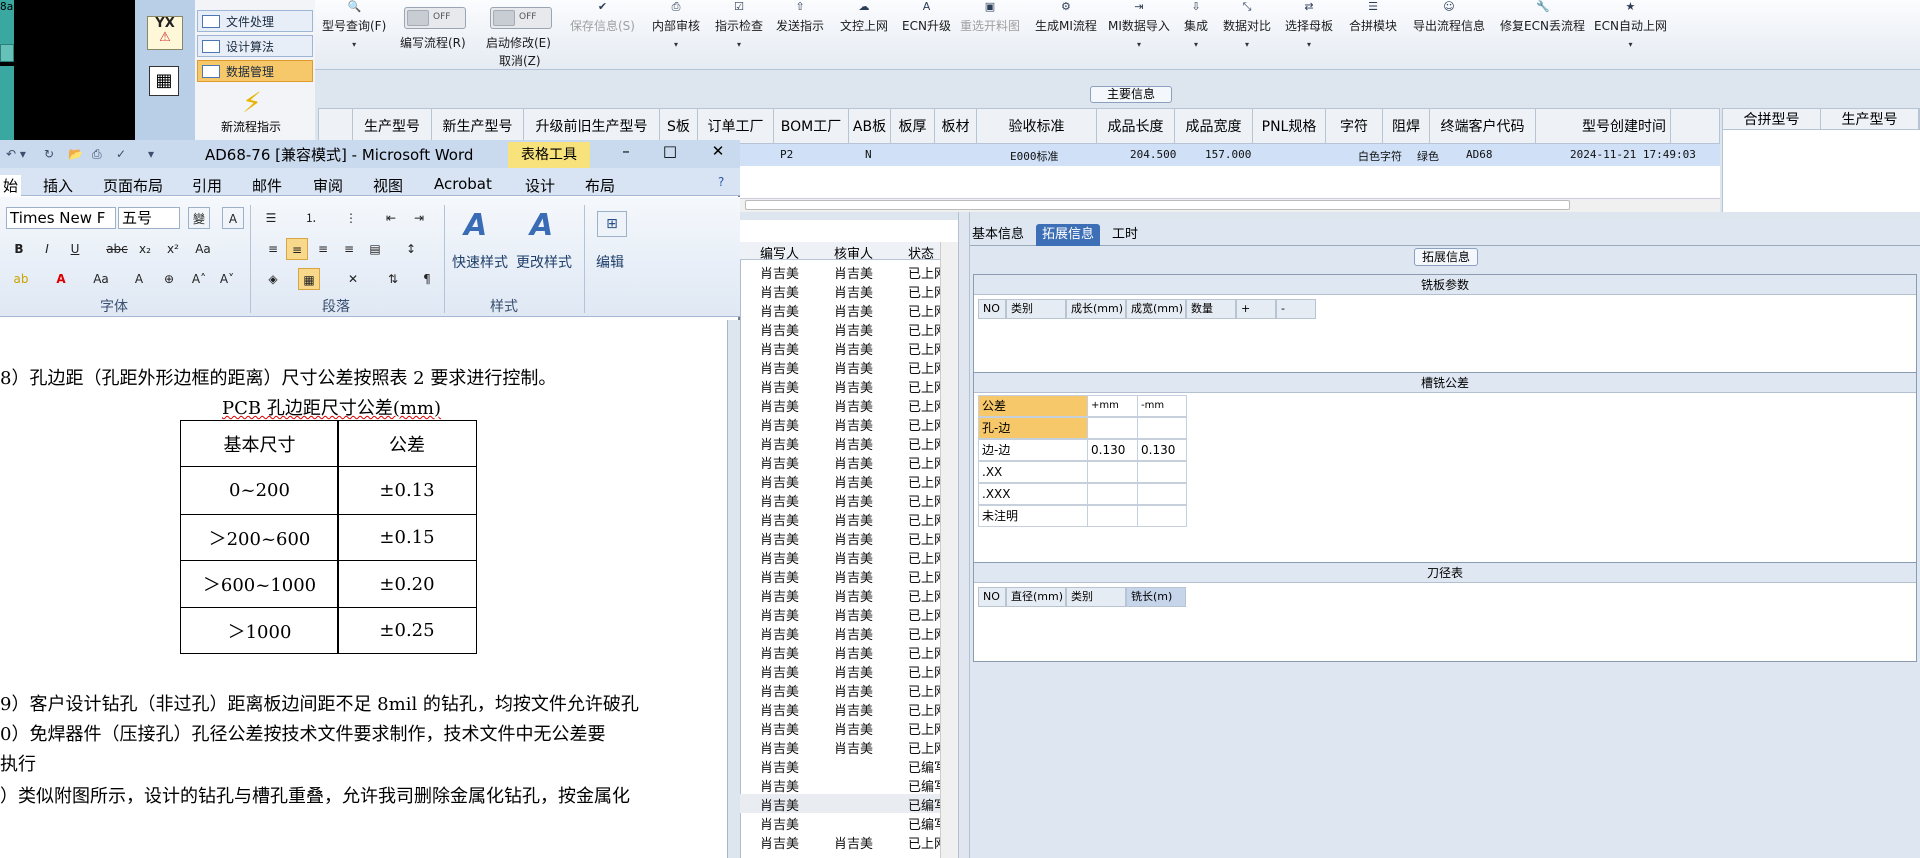  What do you see at coordinates (267, 185) in the screenshot?
I see `tab-mailings: 邮件` at bounding box center [267, 185].